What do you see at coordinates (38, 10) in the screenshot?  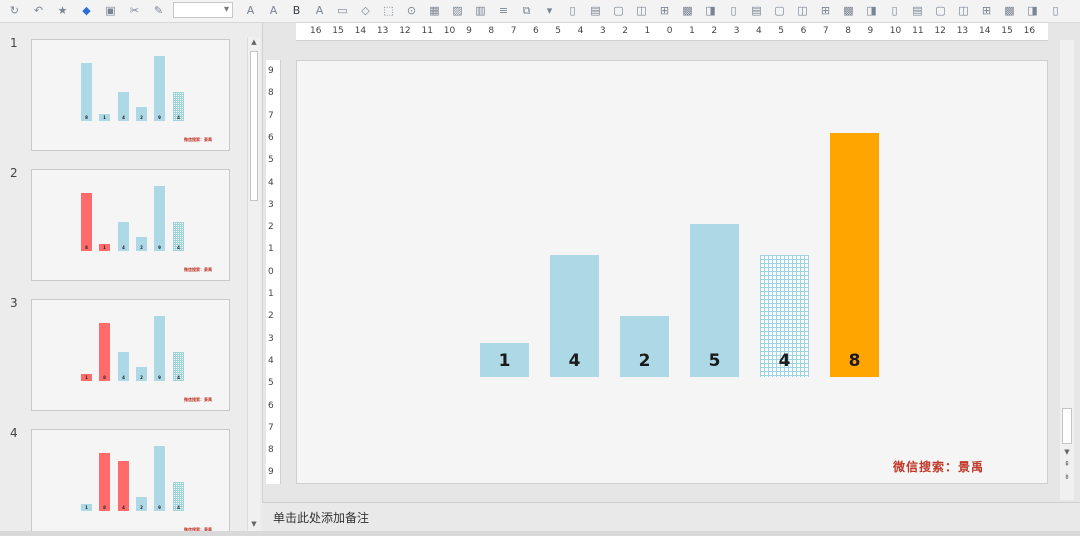 I see `undo-icon: ↶` at bounding box center [38, 10].